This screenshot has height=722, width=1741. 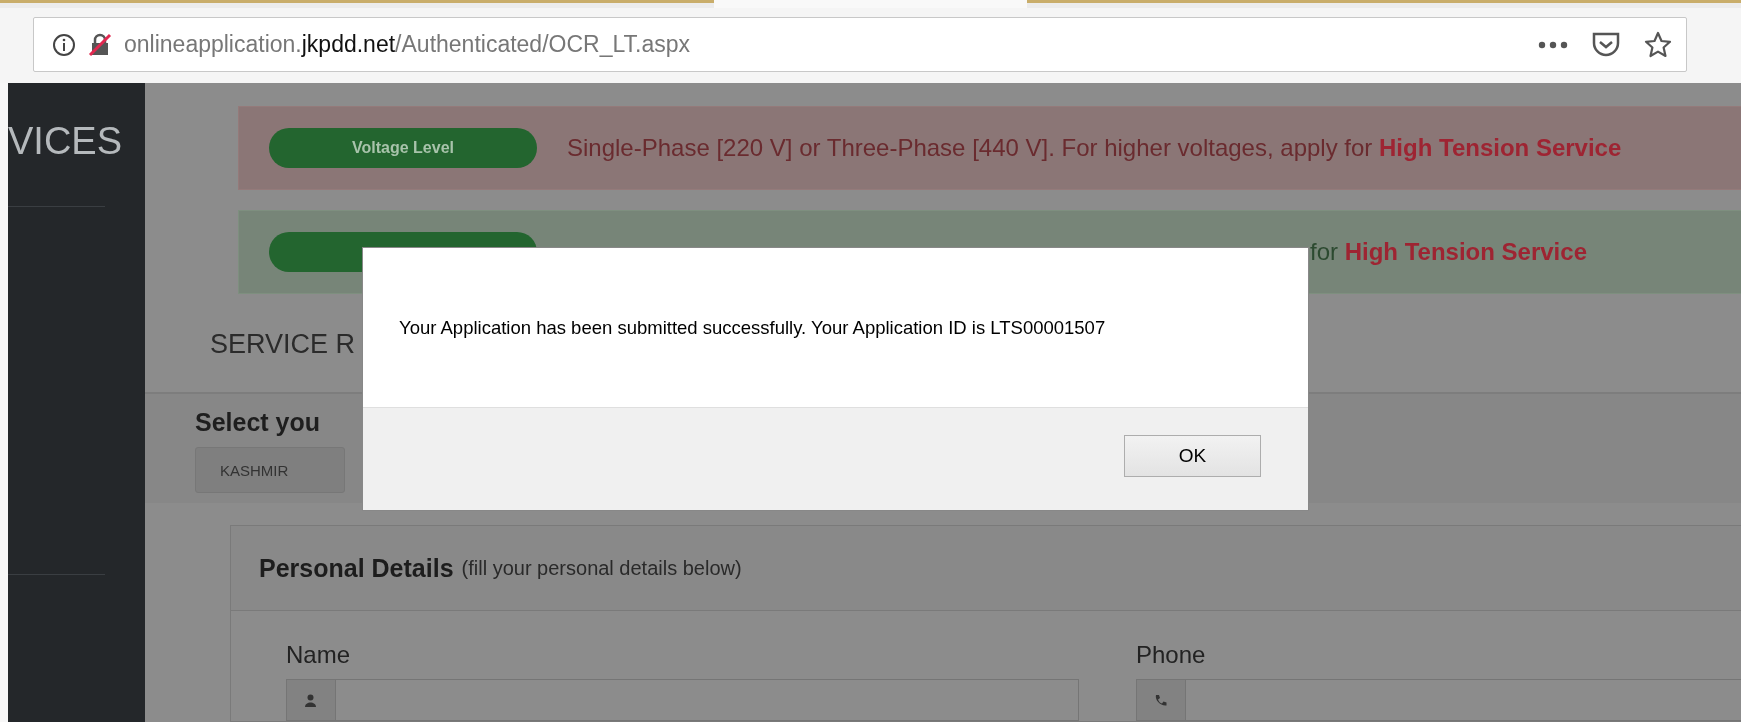 What do you see at coordinates (1161, 700) in the screenshot?
I see `phone-icon` at bounding box center [1161, 700].